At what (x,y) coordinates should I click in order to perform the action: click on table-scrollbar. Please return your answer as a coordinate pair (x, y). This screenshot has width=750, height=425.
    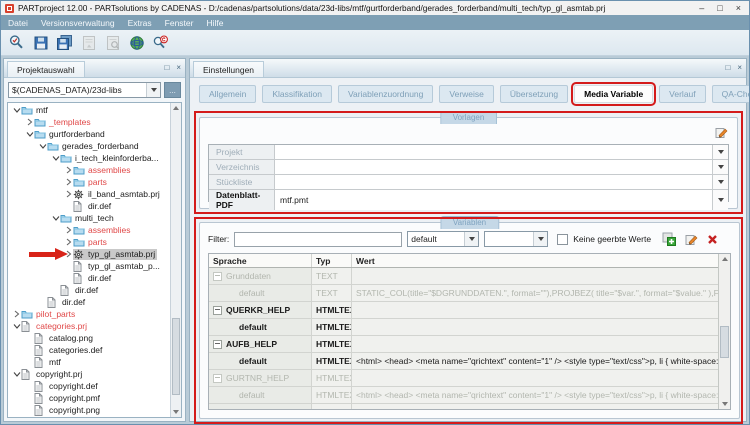
    Looking at the image, I should click on (724, 331).